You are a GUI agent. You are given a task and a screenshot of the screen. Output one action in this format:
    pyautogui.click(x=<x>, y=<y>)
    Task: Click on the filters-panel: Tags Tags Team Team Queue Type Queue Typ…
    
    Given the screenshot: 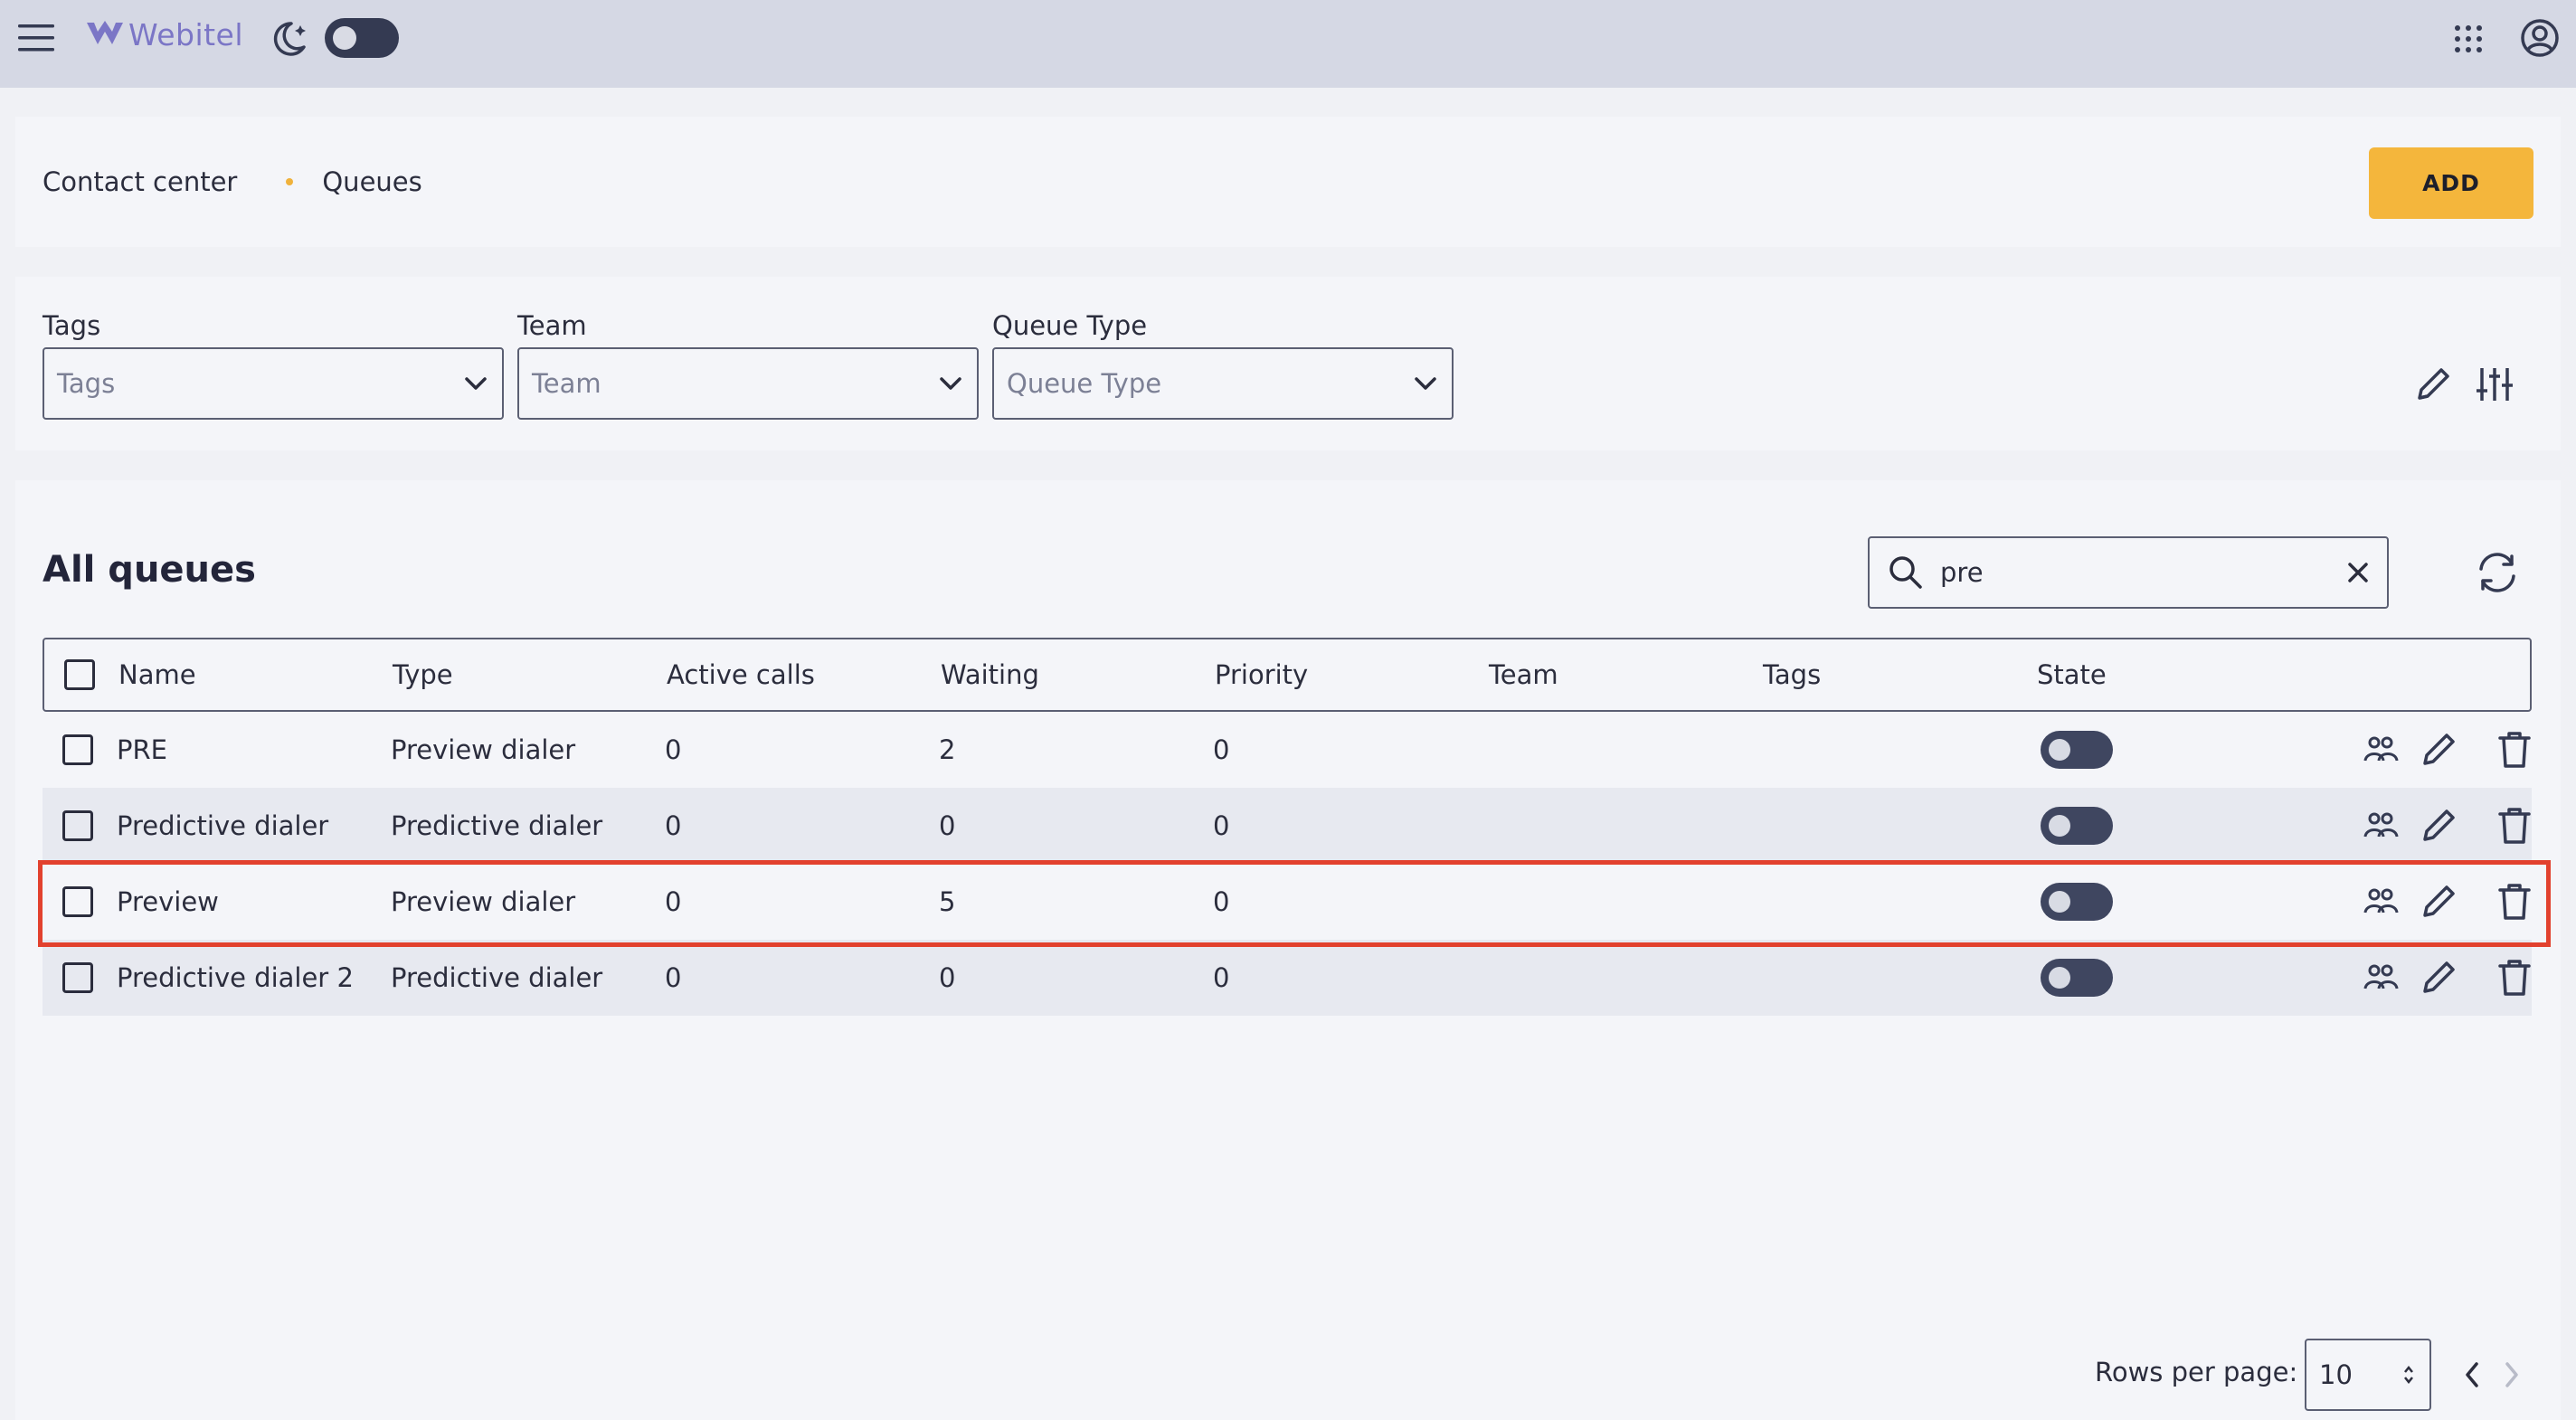 What is the action you would take?
    pyautogui.click(x=1288, y=363)
    